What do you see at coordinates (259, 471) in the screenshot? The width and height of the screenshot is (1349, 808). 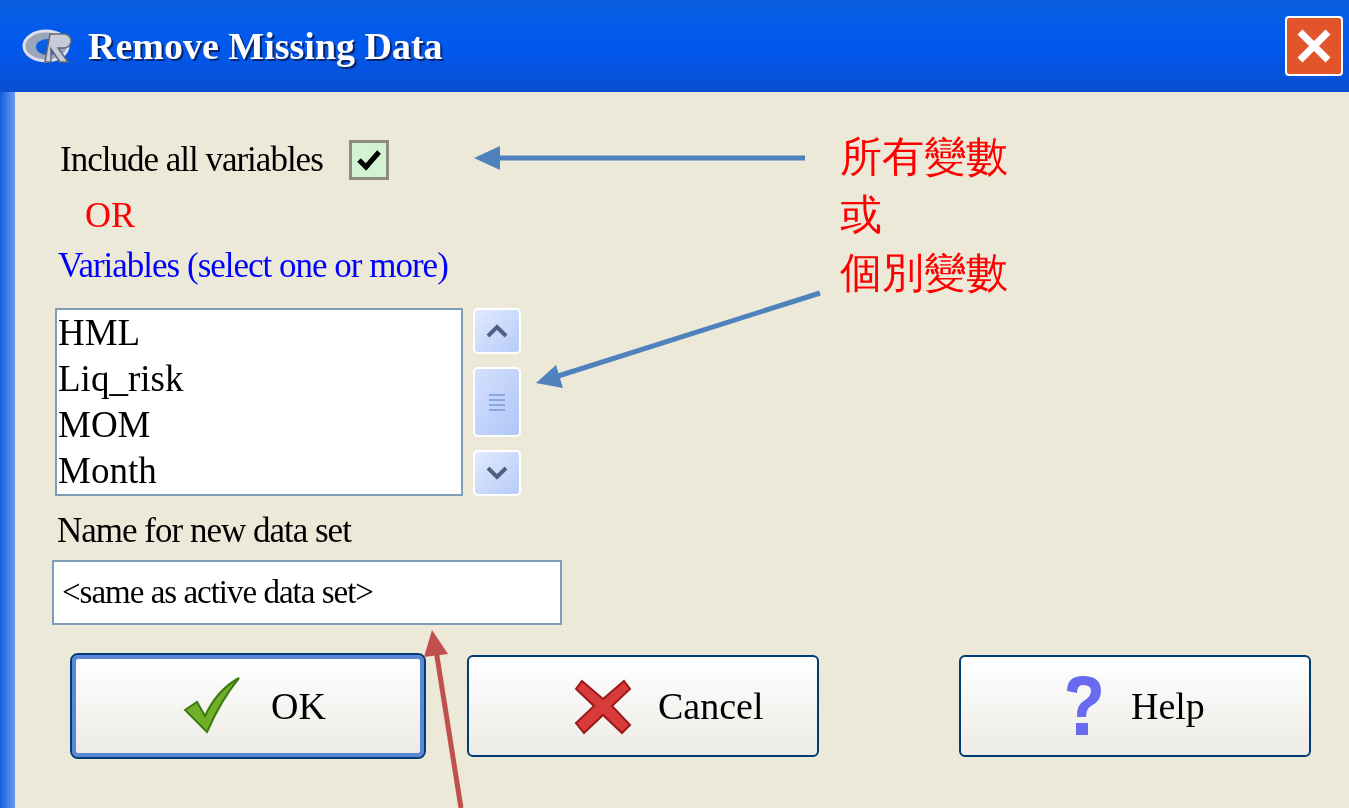 I see `variable-item: Month` at bounding box center [259, 471].